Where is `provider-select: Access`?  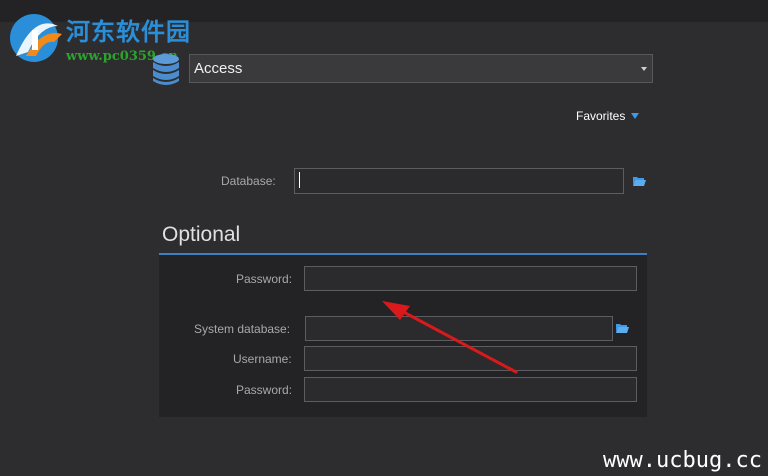
provider-select: Access is located at coordinates (421, 68).